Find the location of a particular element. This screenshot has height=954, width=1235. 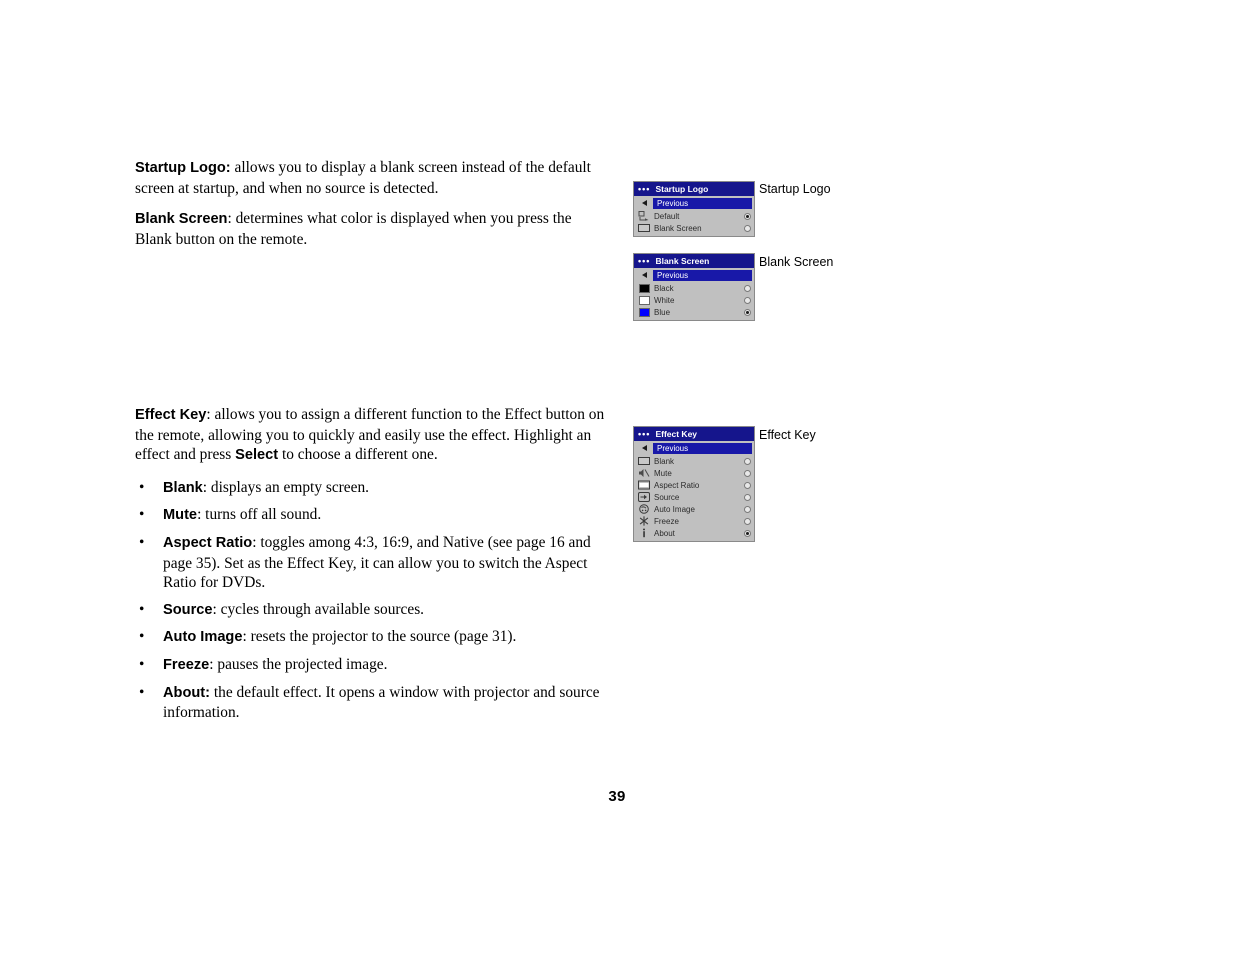

osd-item-label: About is located at coordinates (664, 533).